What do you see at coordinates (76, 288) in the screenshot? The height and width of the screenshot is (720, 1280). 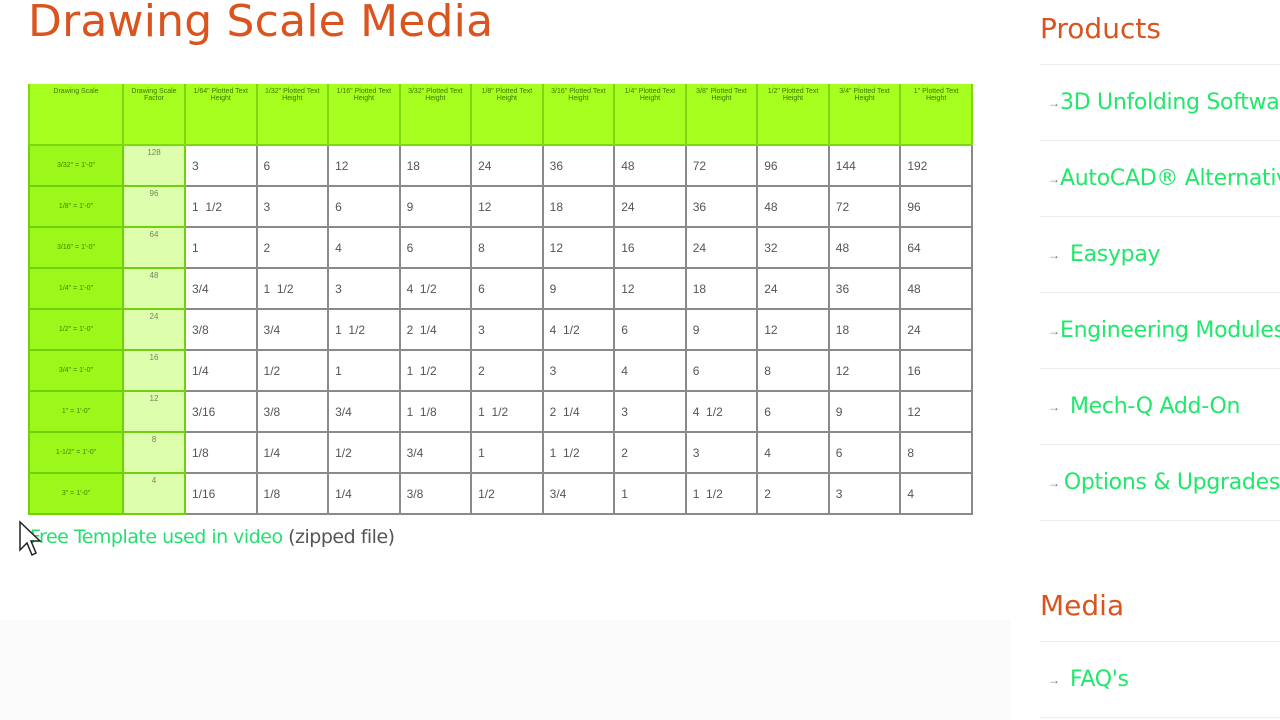 I see `scale-cell: 1/4" = 1'-0"` at bounding box center [76, 288].